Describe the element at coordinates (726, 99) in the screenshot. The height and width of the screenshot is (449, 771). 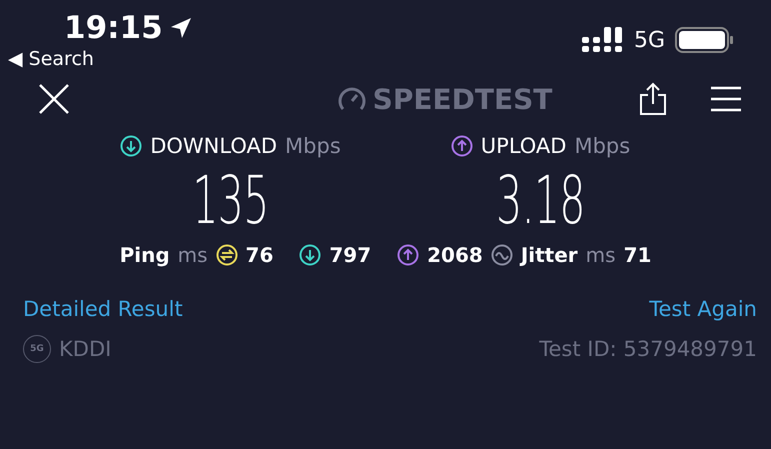
I see `menu-icon` at that location.